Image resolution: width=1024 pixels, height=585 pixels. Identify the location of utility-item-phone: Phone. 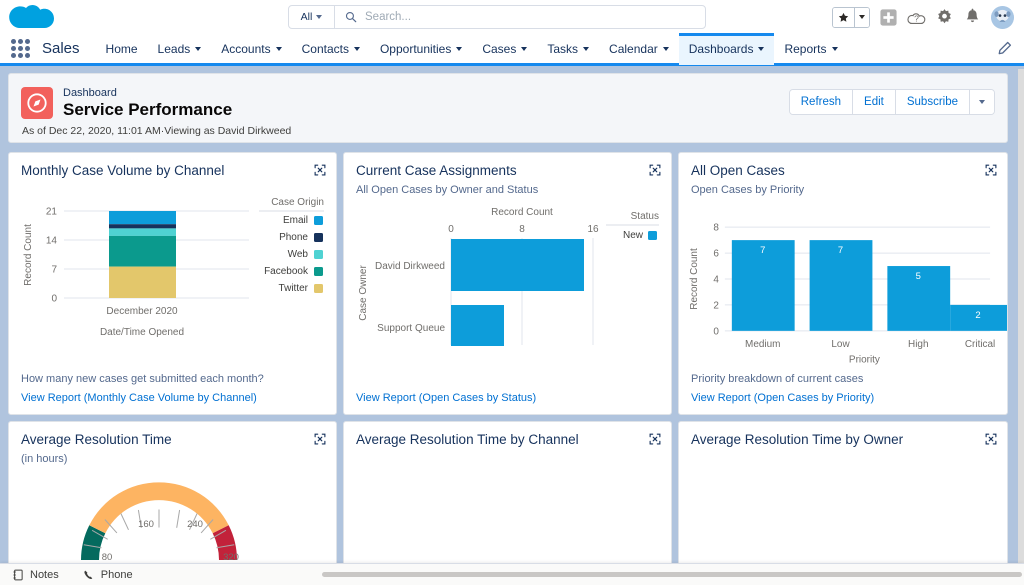
(108, 574).